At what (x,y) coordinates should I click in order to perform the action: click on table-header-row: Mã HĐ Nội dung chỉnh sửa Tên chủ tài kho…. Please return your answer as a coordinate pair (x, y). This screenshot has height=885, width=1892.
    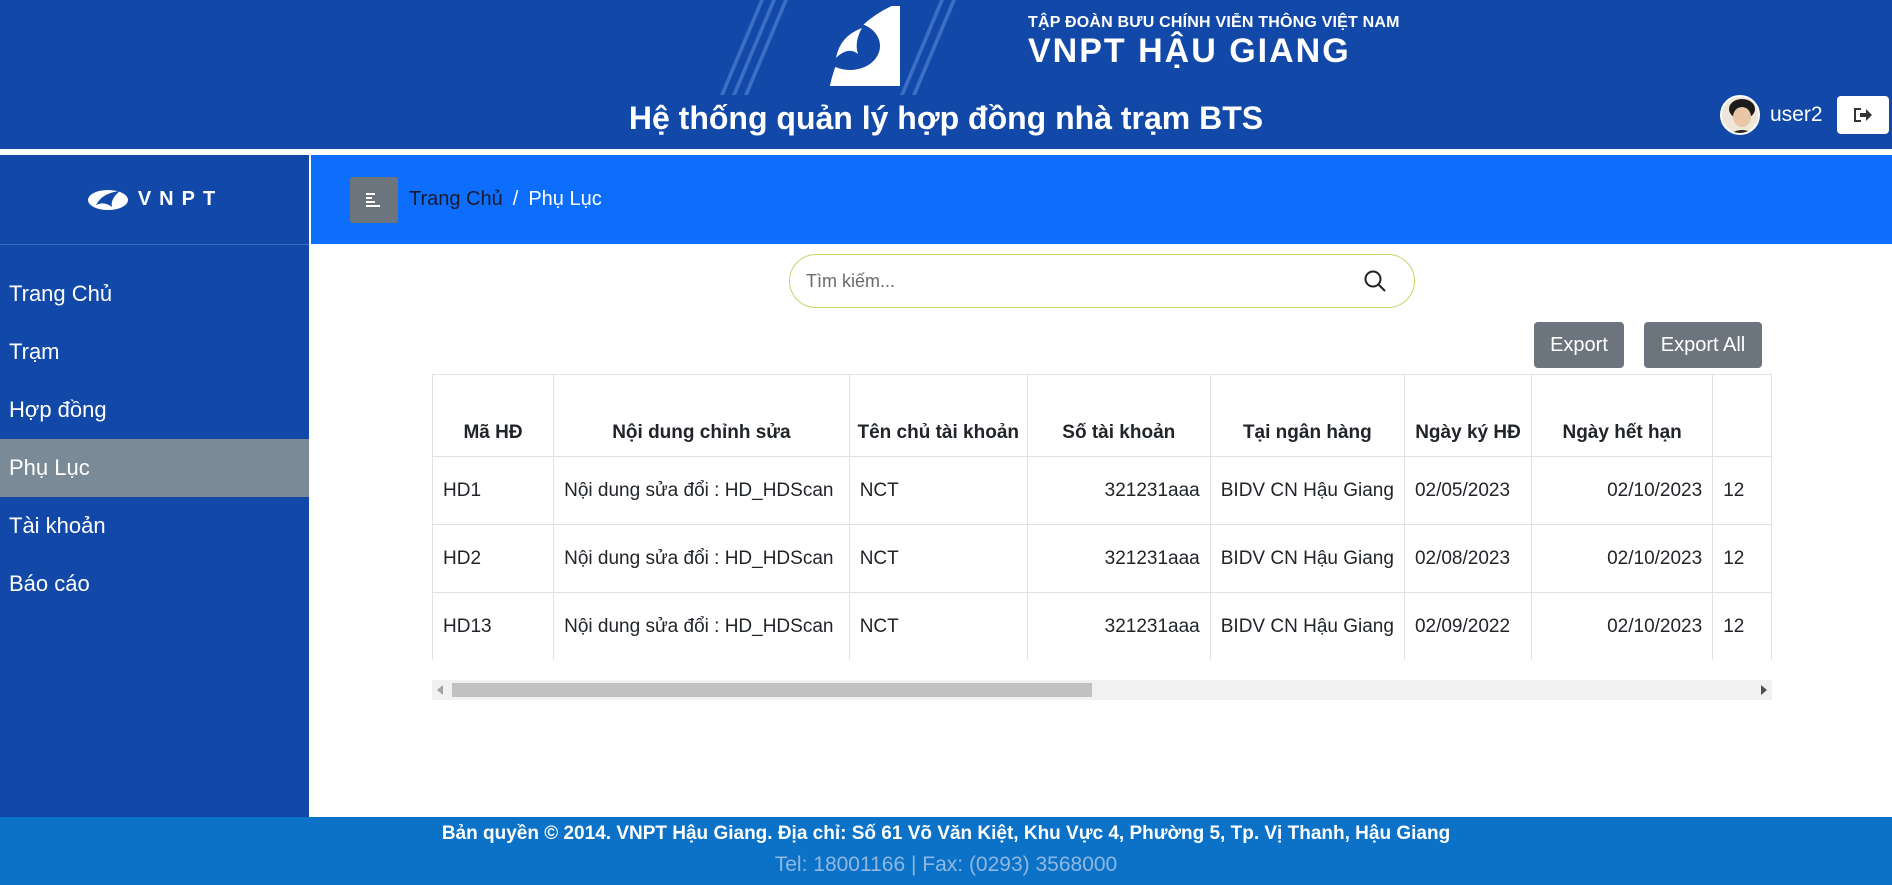
    Looking at the image, I should click on (1102, 415).